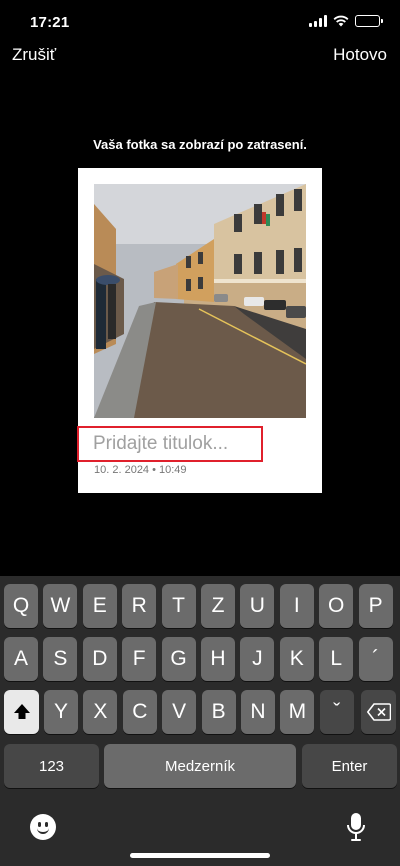  What do you see at coordinates (21, 659) in the screenshot?
I see `key-a: A` at bounding box center [21, 659].